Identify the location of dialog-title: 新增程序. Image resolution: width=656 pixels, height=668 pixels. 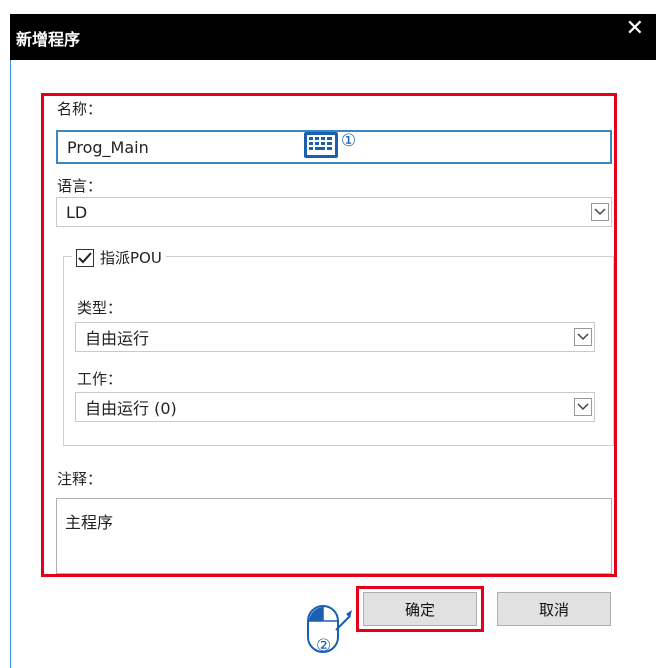
(48, 39).